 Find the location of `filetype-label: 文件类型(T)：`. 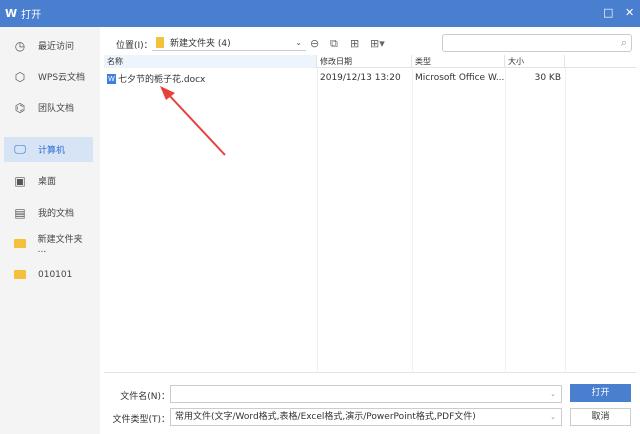

filetype-label: 文件类型(T)： is located at coordinates (141, 420).